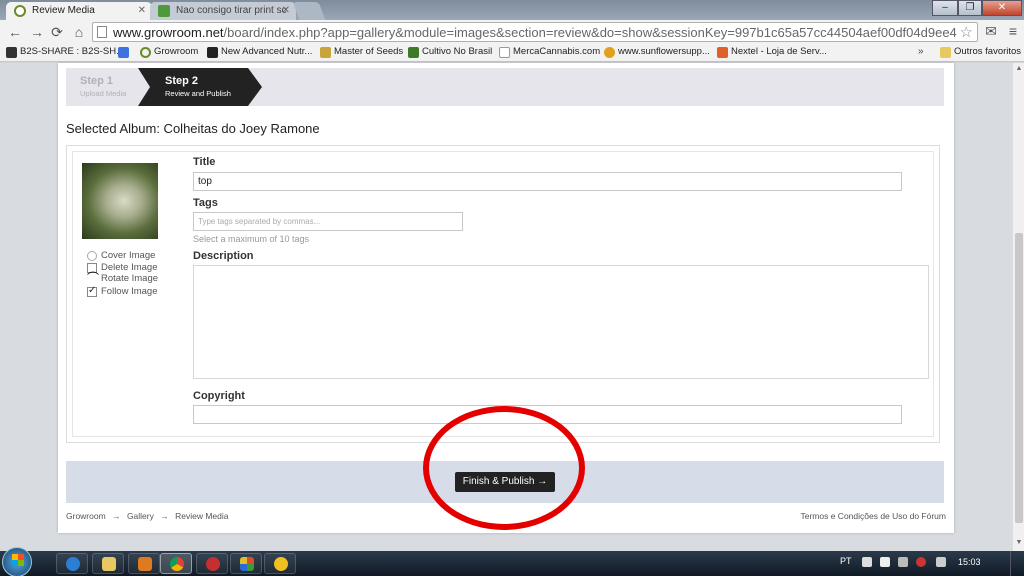  I want to click on breadcrumb-gallery: Gallery, so click(140, 516).